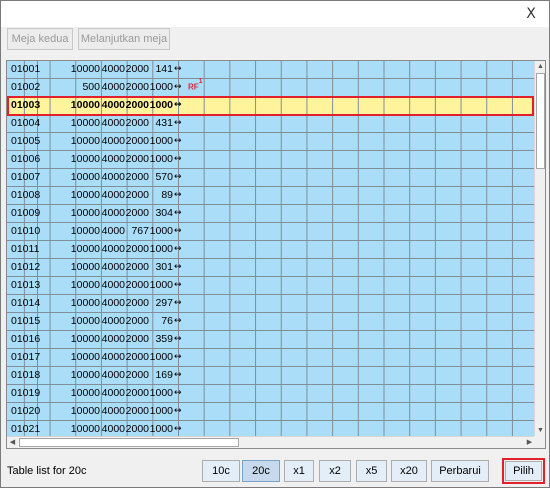  I want to click on table-row: 01005 10000 4000 2000 1000 ↔, so click(271, 142).